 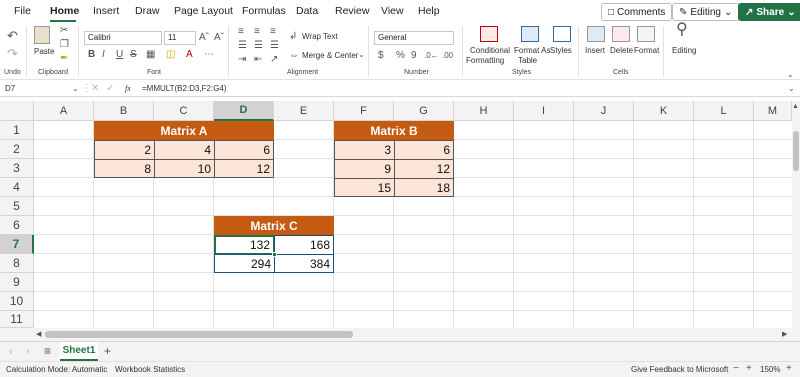 I want to click on strikethrough-icon: S, so click(x=133, y=55).